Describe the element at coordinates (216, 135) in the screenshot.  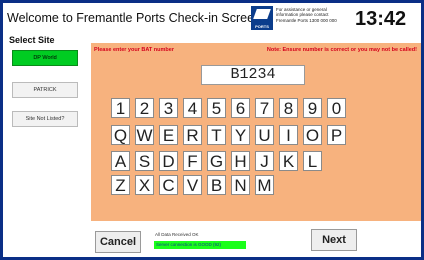
I see `key-t: T` at that location.